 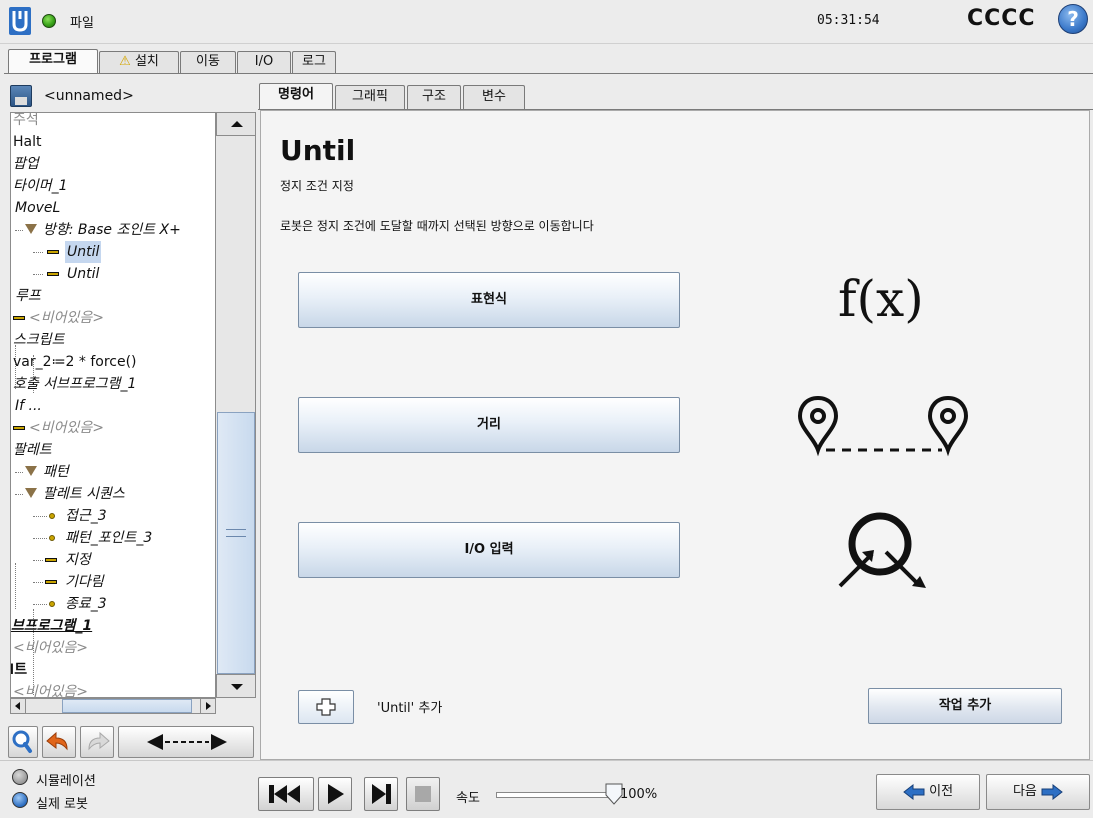 I want to click on scroll-up-icon, so click(x=236, y=124).